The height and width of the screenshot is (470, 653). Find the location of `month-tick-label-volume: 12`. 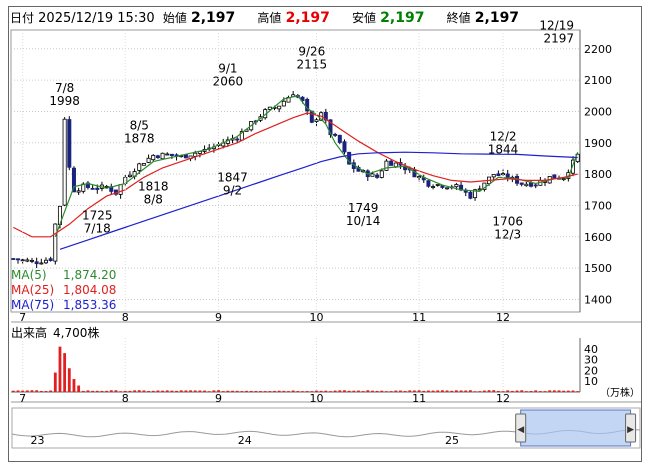

month-tick-label-volume: 12 is located at coordinates (503, 398).